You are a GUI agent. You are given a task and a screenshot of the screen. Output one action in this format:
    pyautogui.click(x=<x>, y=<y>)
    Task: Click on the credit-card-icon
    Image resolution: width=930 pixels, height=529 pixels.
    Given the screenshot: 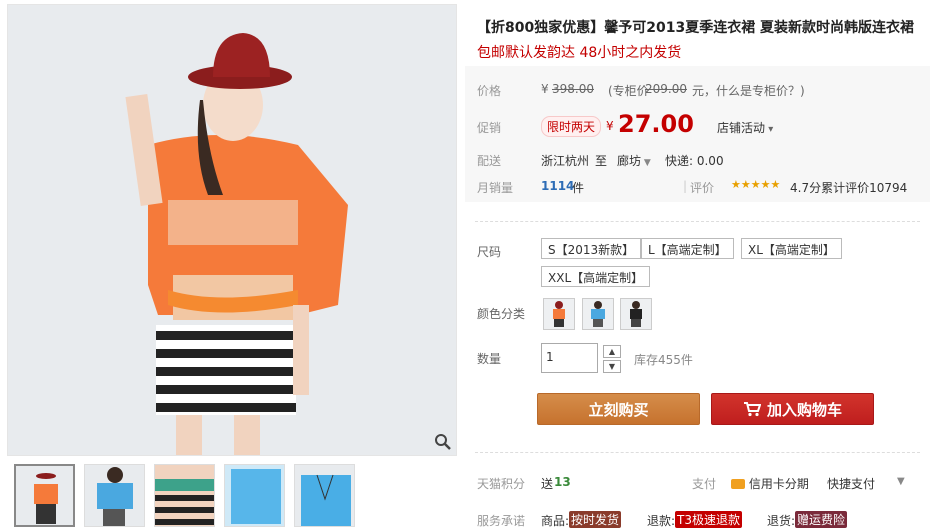 What is the action you would take?
    pyautogui.click(x=738, y=484)
    